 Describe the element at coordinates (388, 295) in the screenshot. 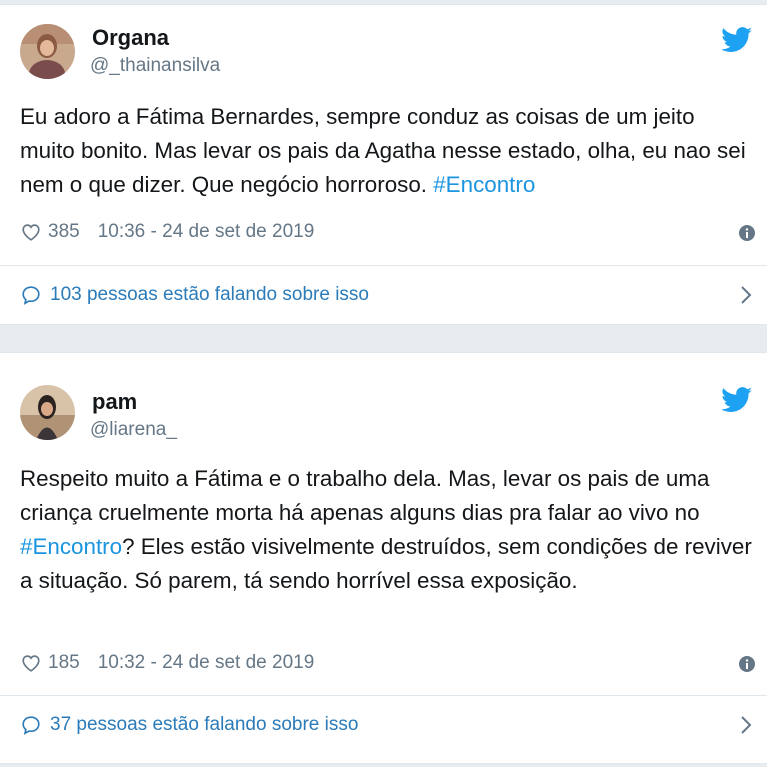

I see `conversation-link: 103 pessoas estão falando sobre isso` at that location.